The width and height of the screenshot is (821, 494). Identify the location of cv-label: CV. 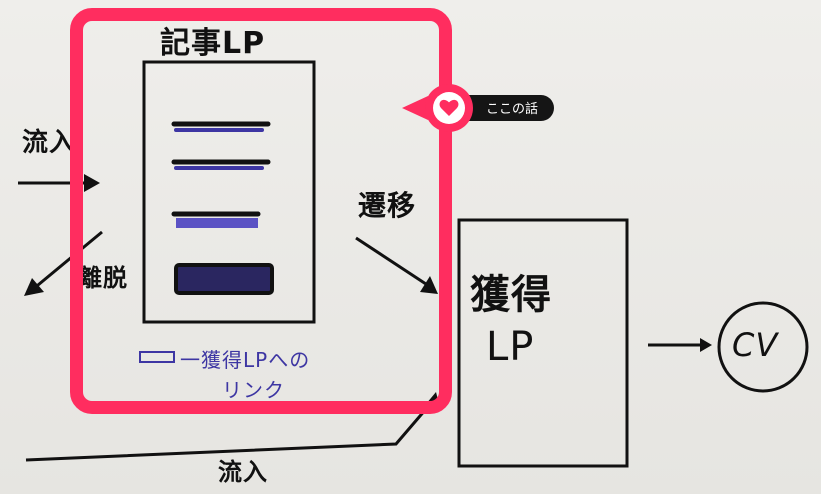
(755, 345).